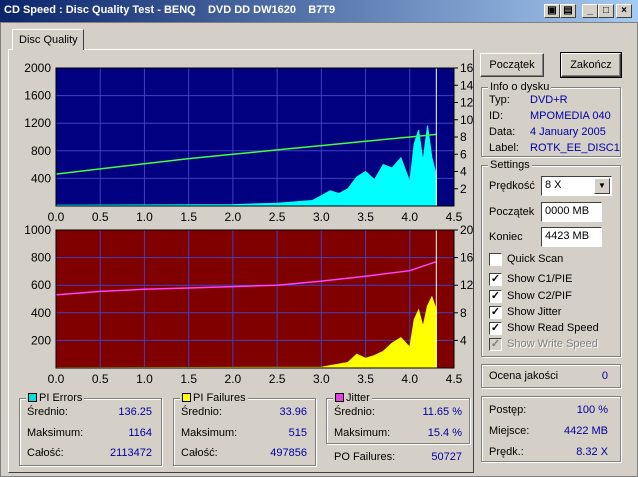  What do you see at coordinates (552, 344) in the screenshot?
I see `show-write-speed-label: Show Write Speed` at bounding box center [552, 344].